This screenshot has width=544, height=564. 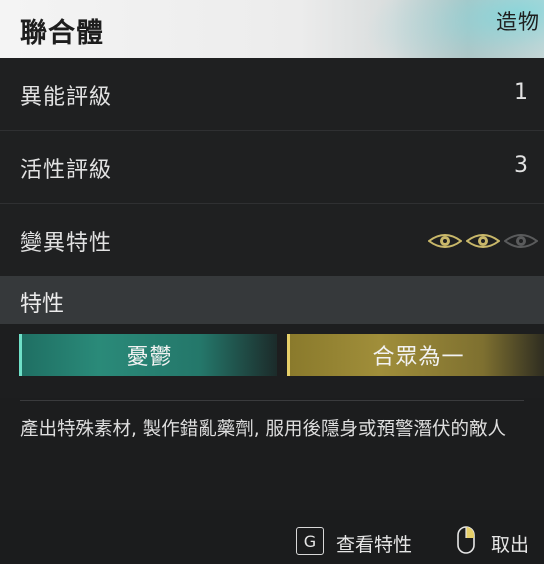 I want to click on mouse-icon, so click(x=466, y=540).